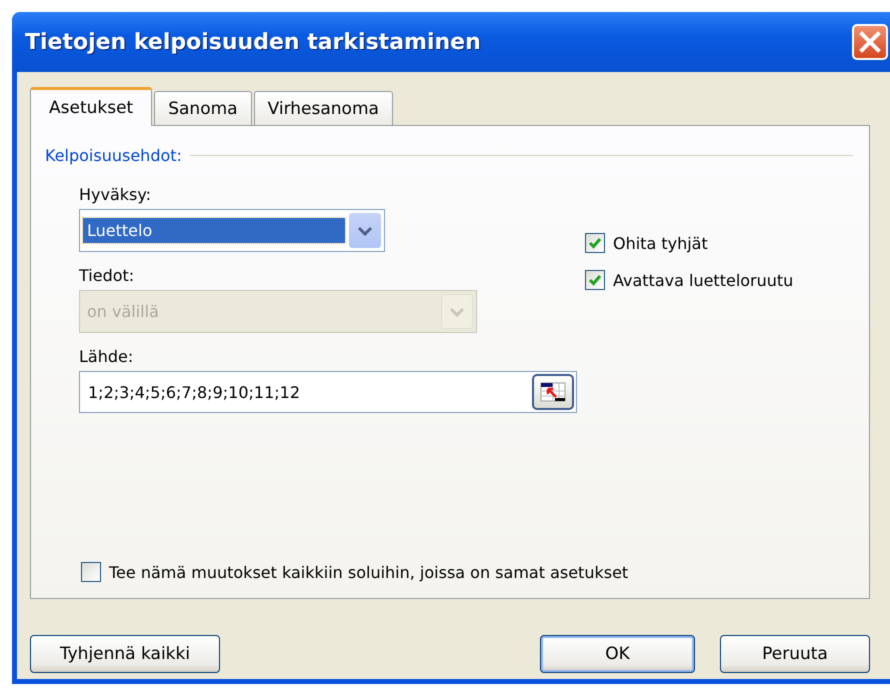 The image size is (890, 688). I want to click on close-icon, so click(870, 42).